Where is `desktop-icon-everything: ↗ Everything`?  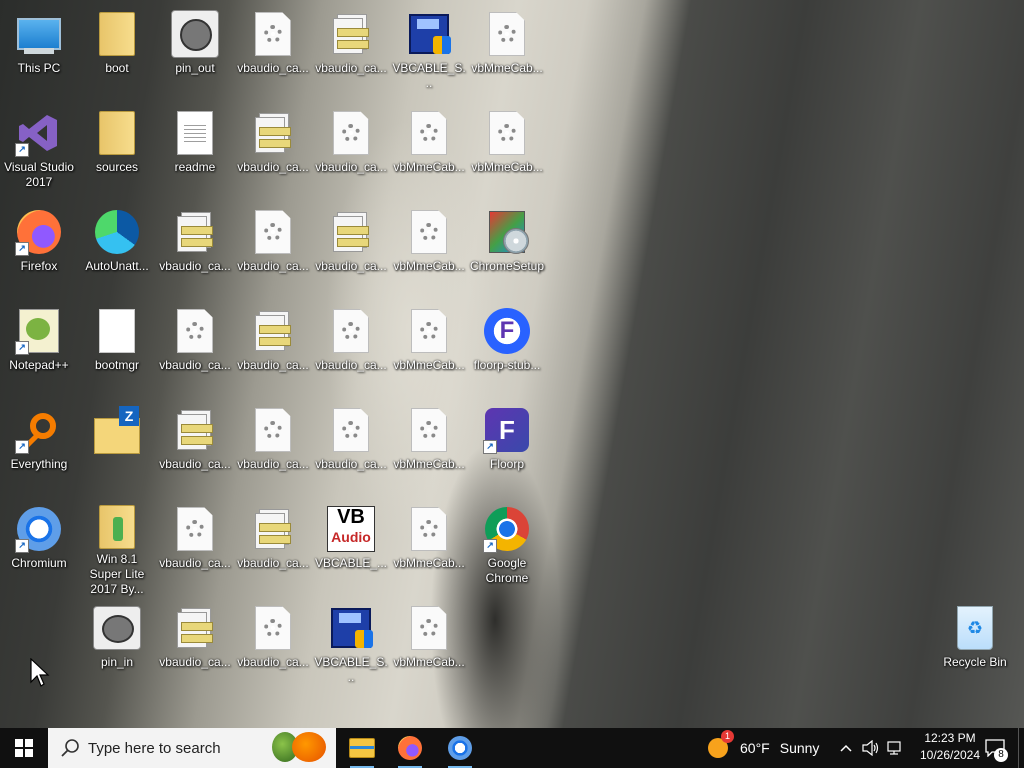
desktop-icon-everything: ↗ Everything is located at coordinates (39, 448).